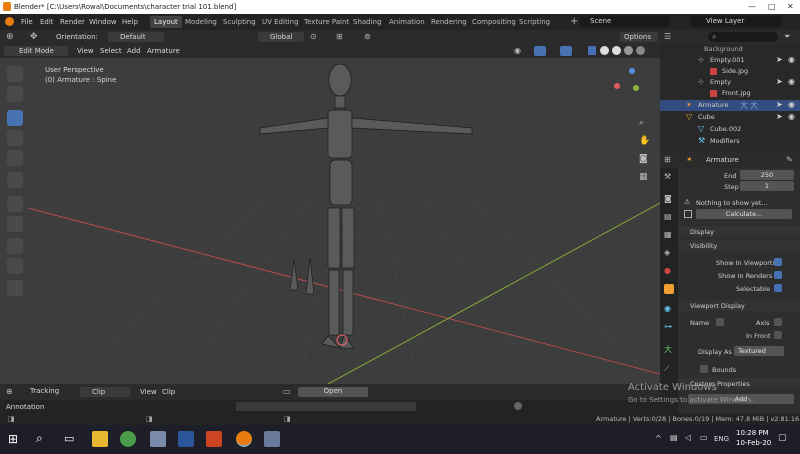  Describe the element at coordinates (721, 439) in the screenshot. I see `language-indicator: ENG` at that location.